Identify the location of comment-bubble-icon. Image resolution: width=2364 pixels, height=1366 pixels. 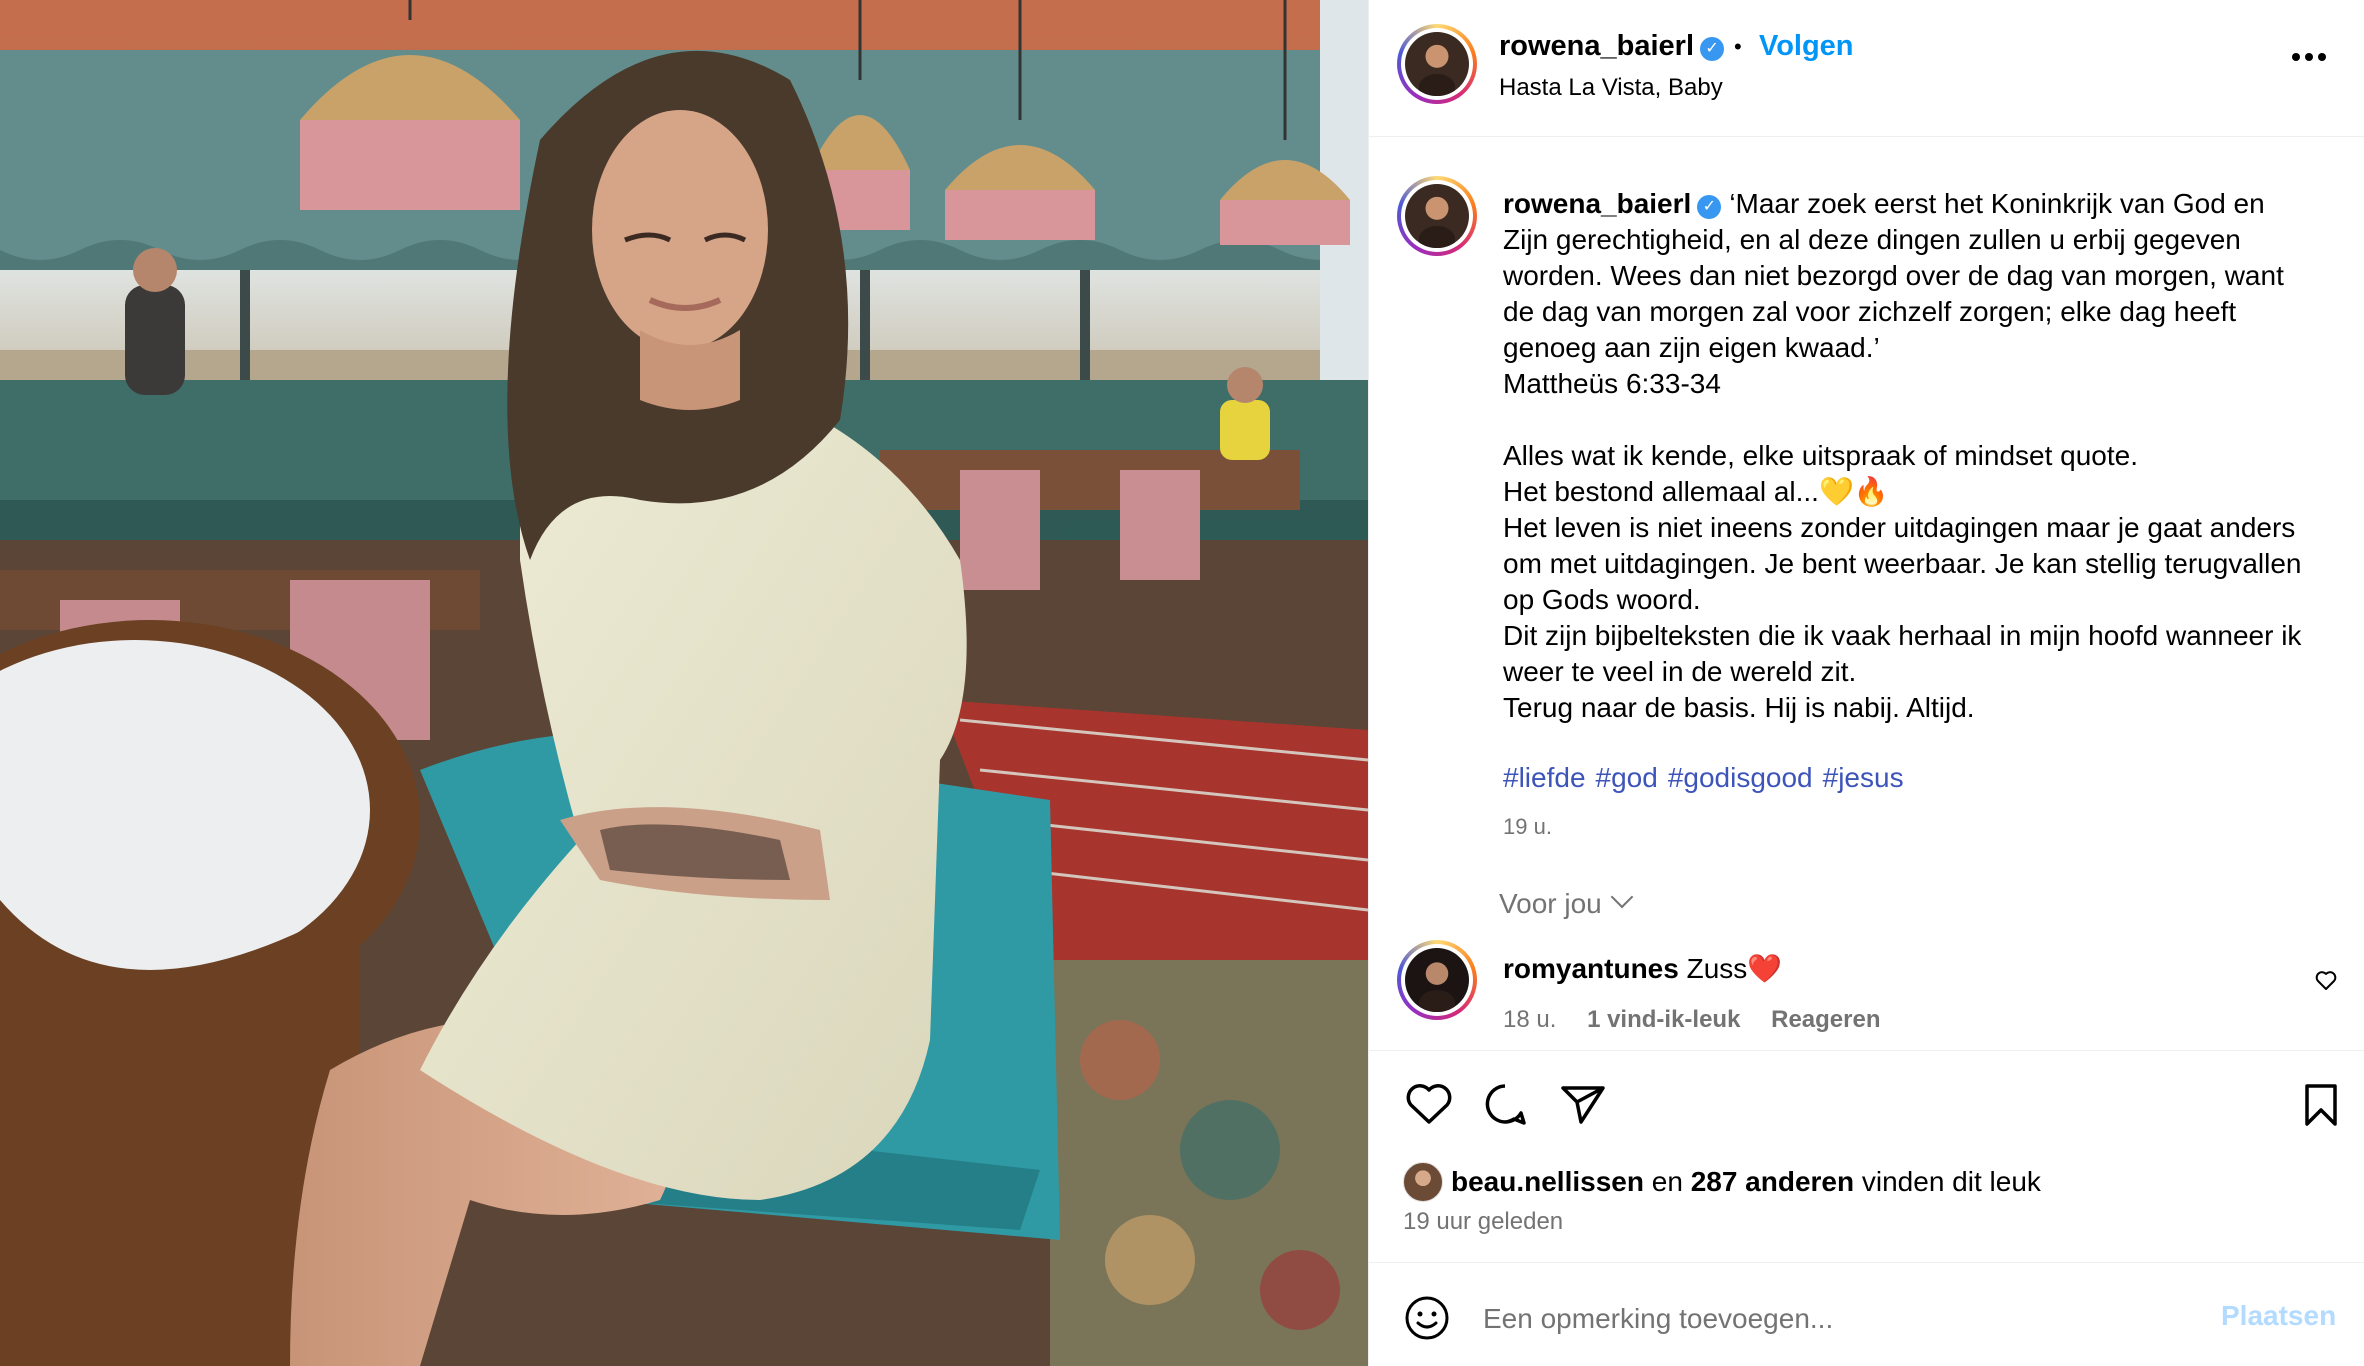
(1505, 1104).